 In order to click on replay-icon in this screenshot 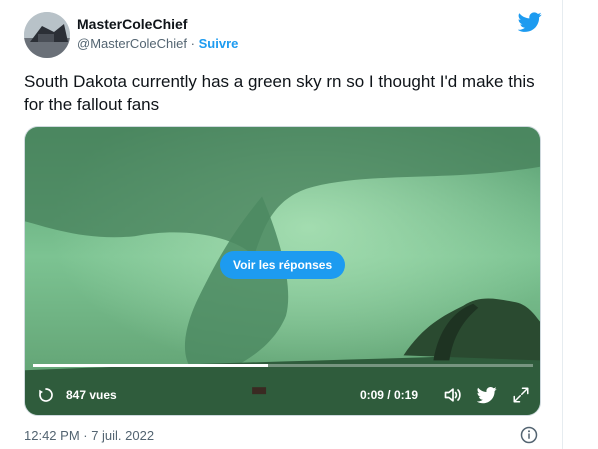, I will do `click(46, 395)`.